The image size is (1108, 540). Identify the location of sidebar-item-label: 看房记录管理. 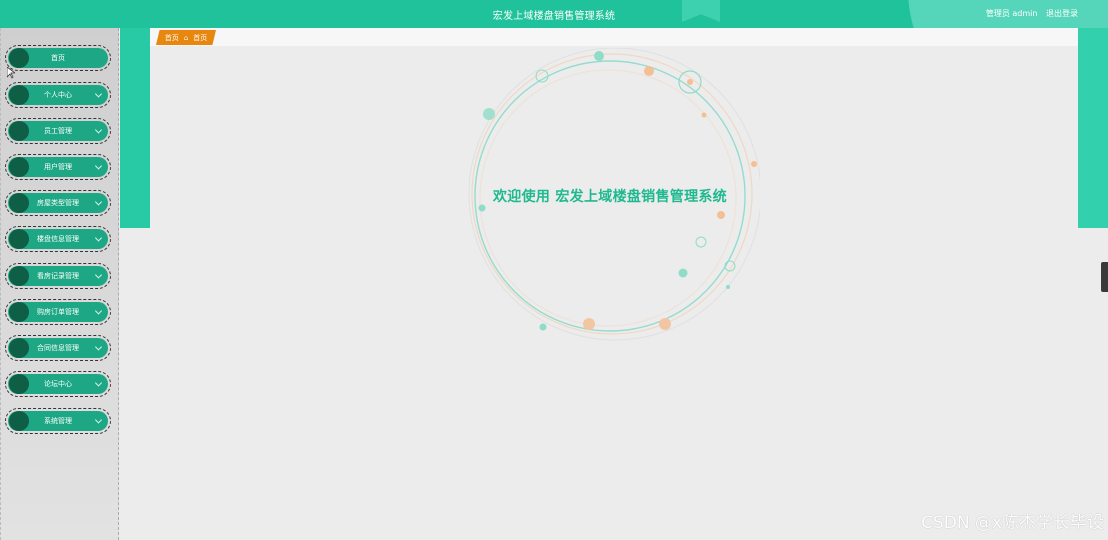
(58, 276).